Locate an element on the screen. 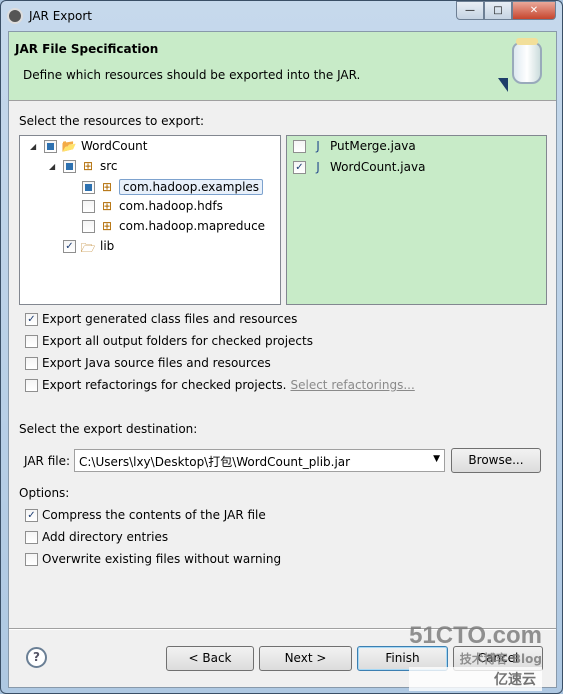 The height and width of the screenshot is (694, 563). chevron-down-icon: ▼ is located at coordinates (436, 459).